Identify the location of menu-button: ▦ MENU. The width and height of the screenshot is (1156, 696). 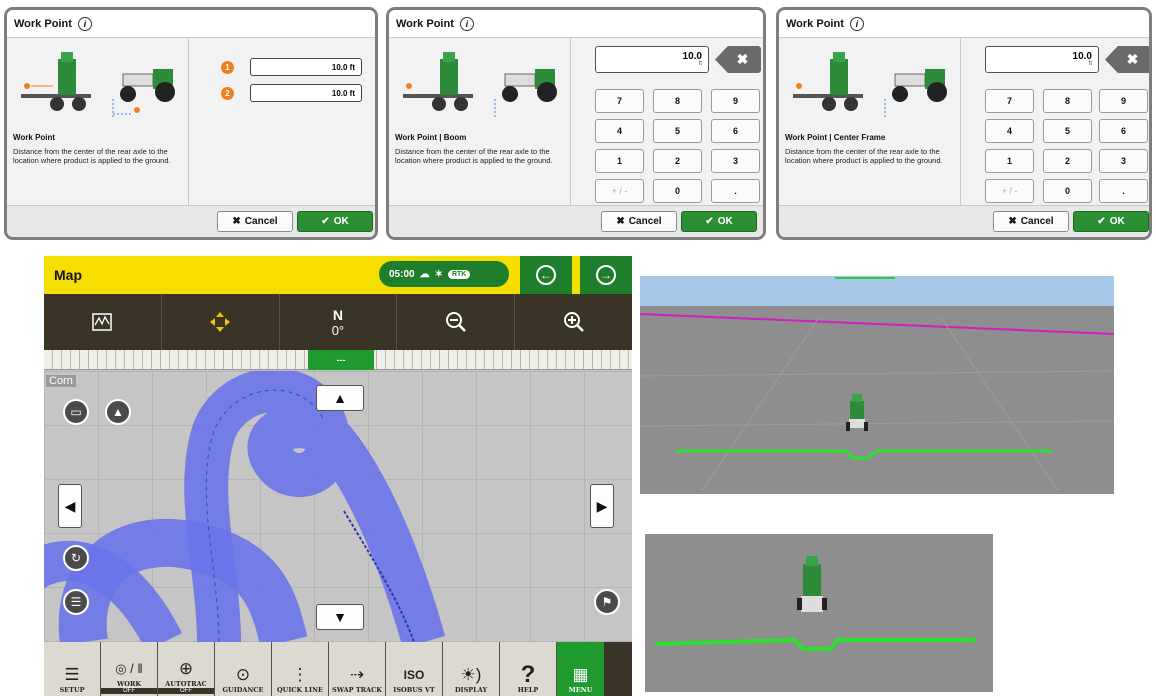
(580, 669).